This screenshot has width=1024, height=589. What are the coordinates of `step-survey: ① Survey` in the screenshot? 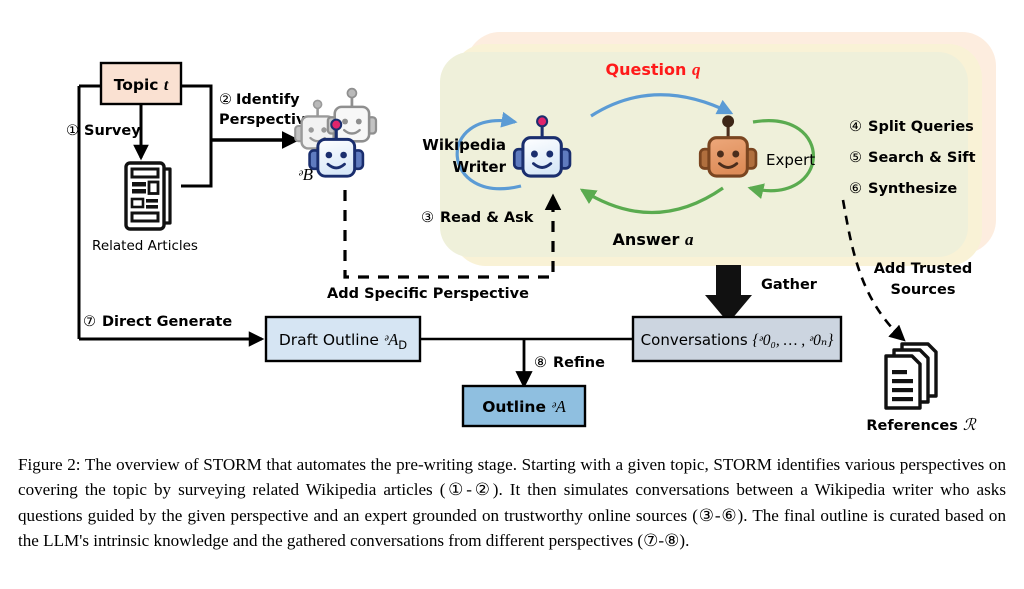 It's located at (103, 131).